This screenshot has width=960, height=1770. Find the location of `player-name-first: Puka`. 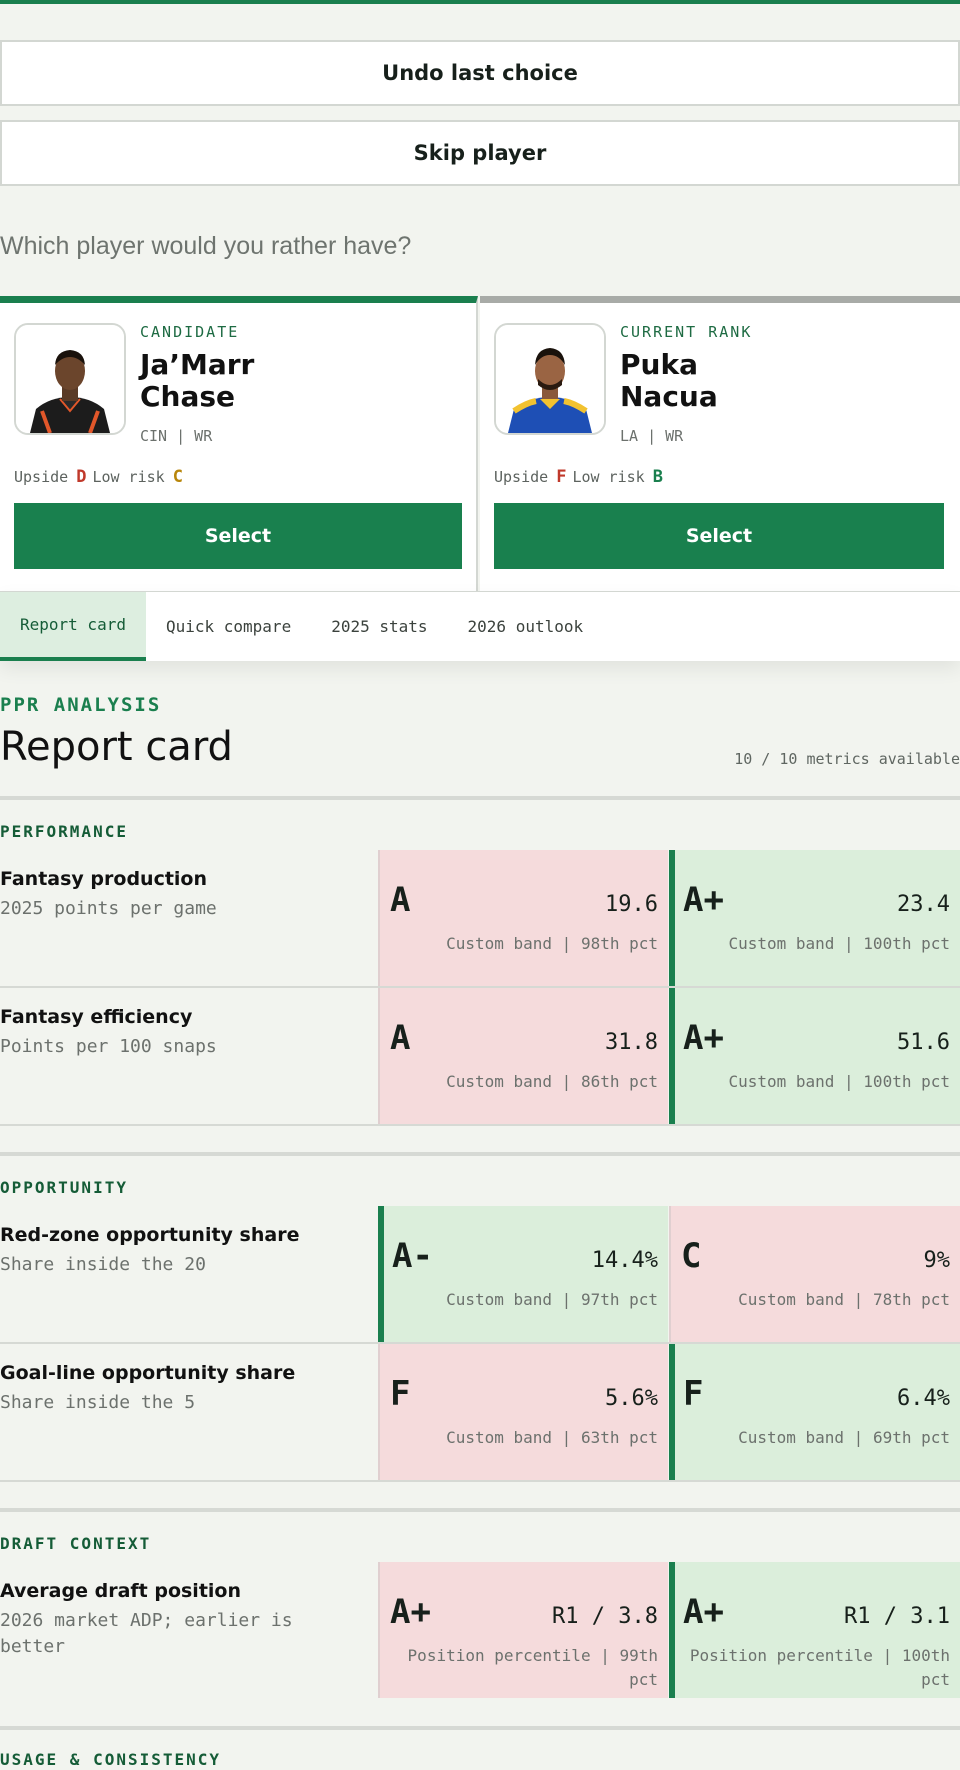

player-name-first: Puka is located at coordinates (659, 364).